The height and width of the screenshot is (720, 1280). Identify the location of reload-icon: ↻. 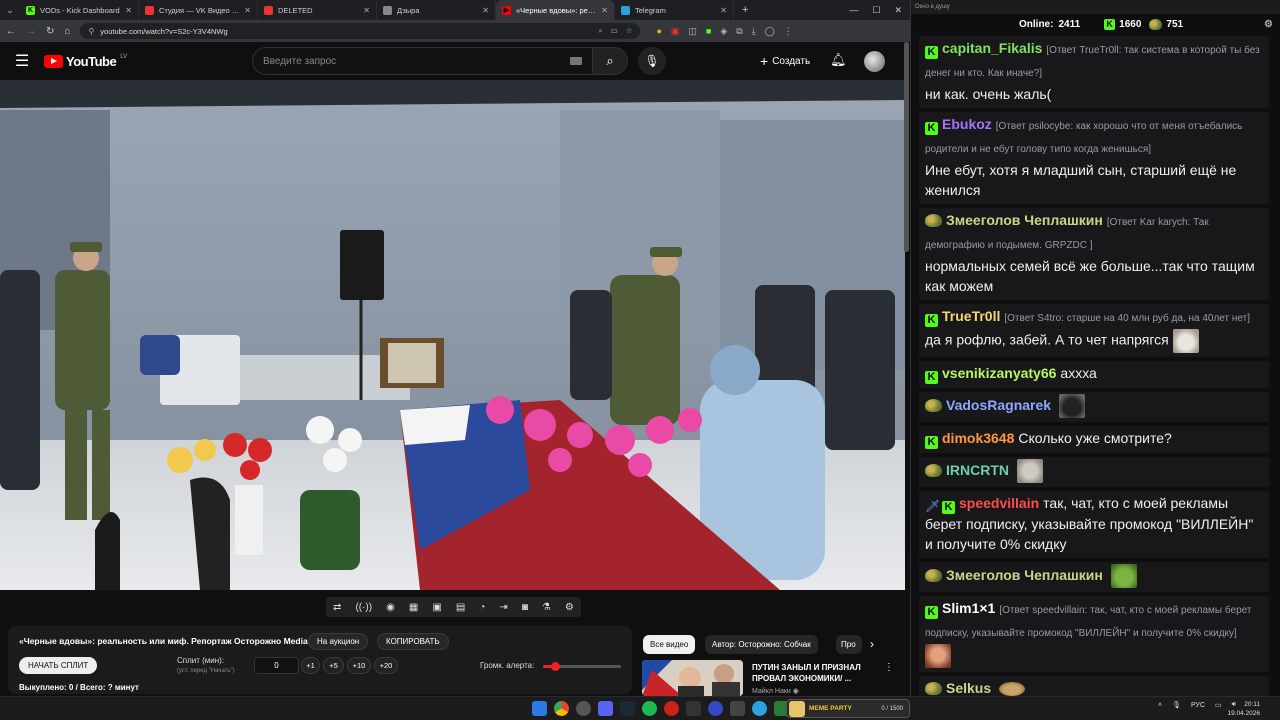
(50, 31).